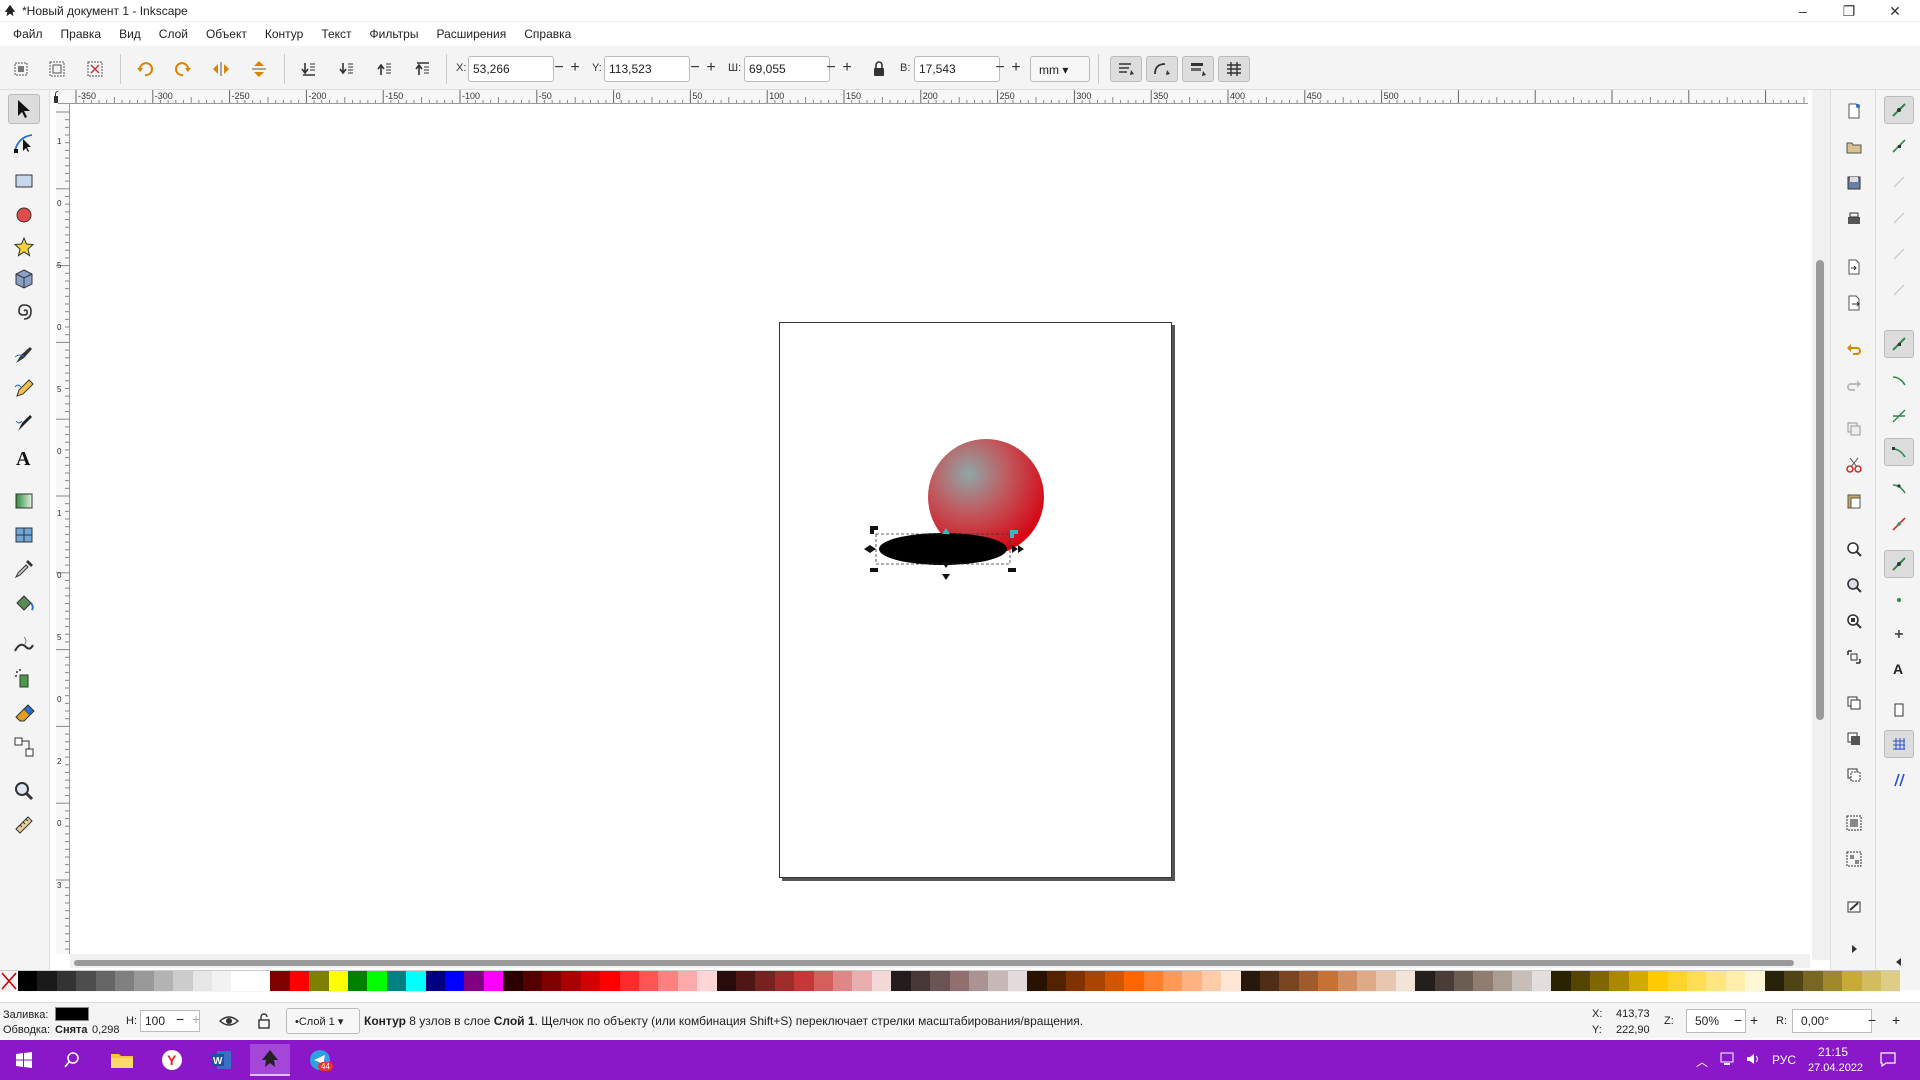 The width and height of the screenshot is (1920, 1080). What do you see at coordinates (24, 311) in the screenshot?
I see `spiral-tool-icon` at bounding box center [24, 311].